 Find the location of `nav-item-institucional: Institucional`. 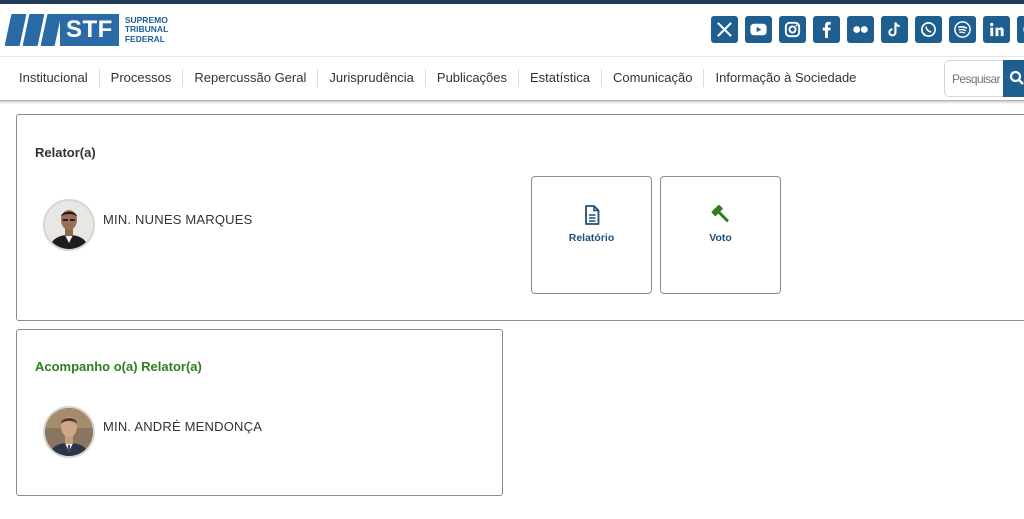

nav-item-institucional: Institucional is located at coordinates (54, 78).